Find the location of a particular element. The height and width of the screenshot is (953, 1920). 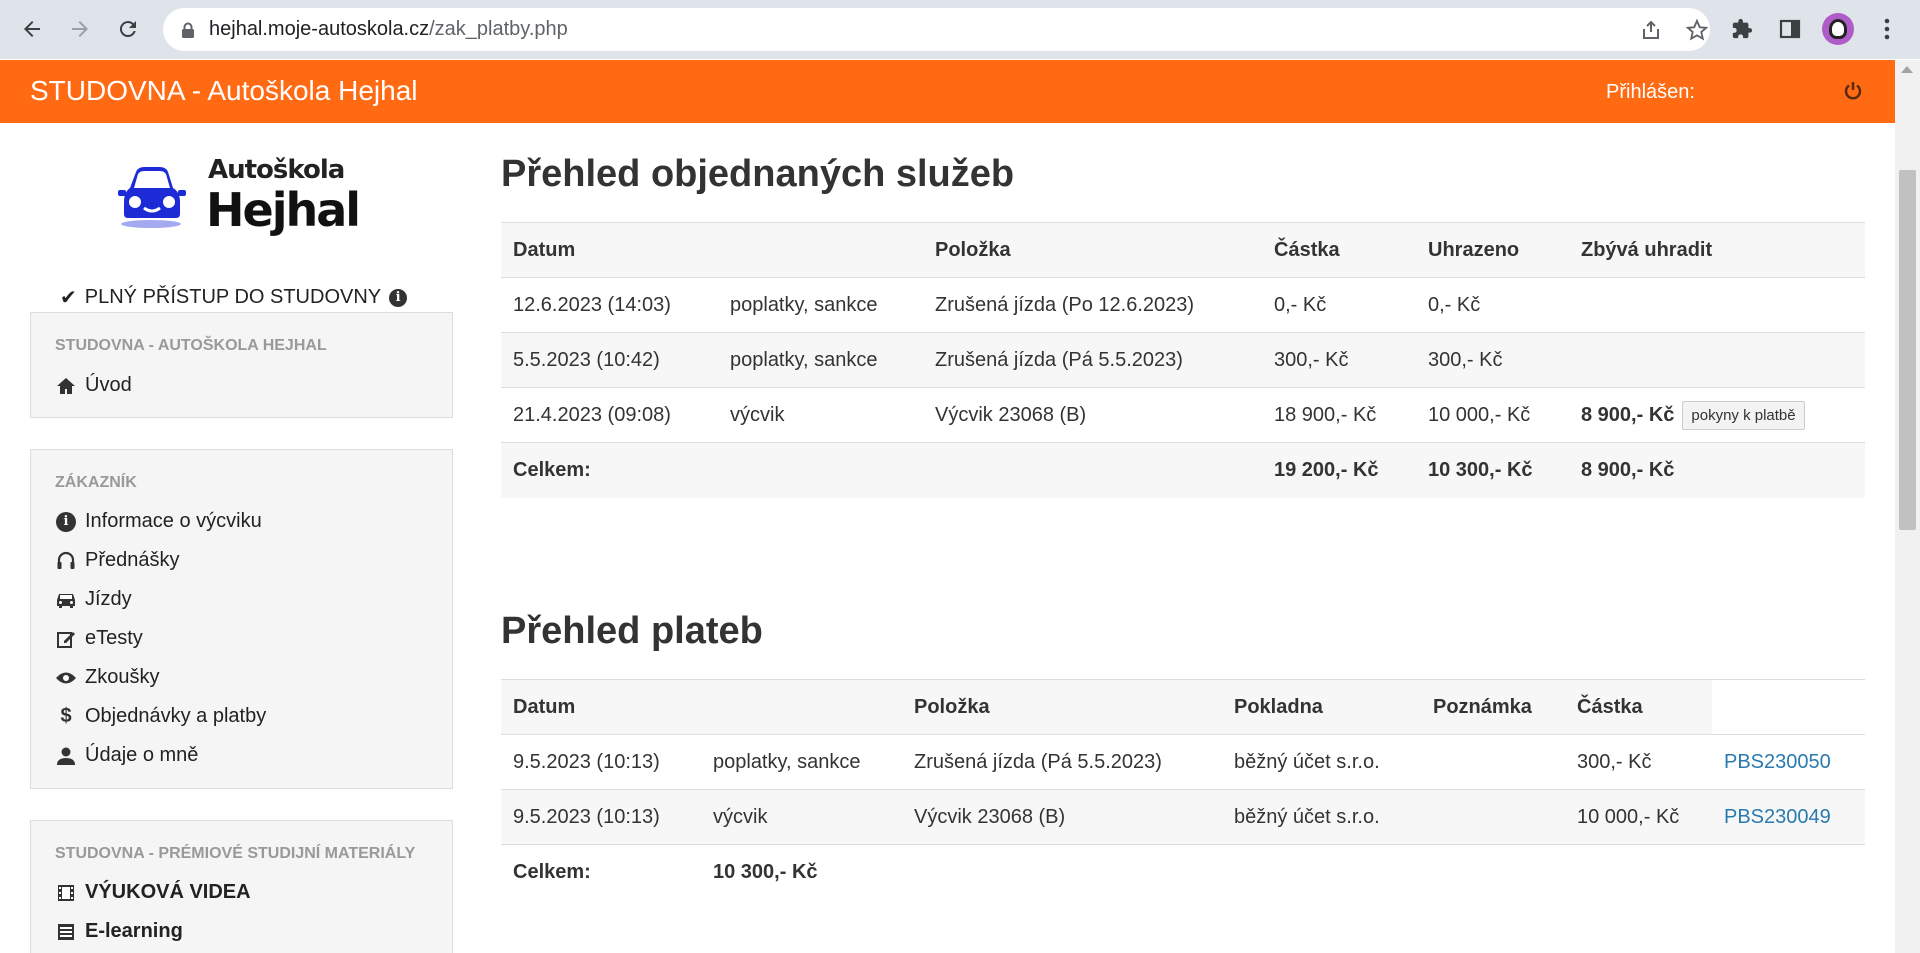

column-header: Uhrazeno is located at coordinates (1474, 249).